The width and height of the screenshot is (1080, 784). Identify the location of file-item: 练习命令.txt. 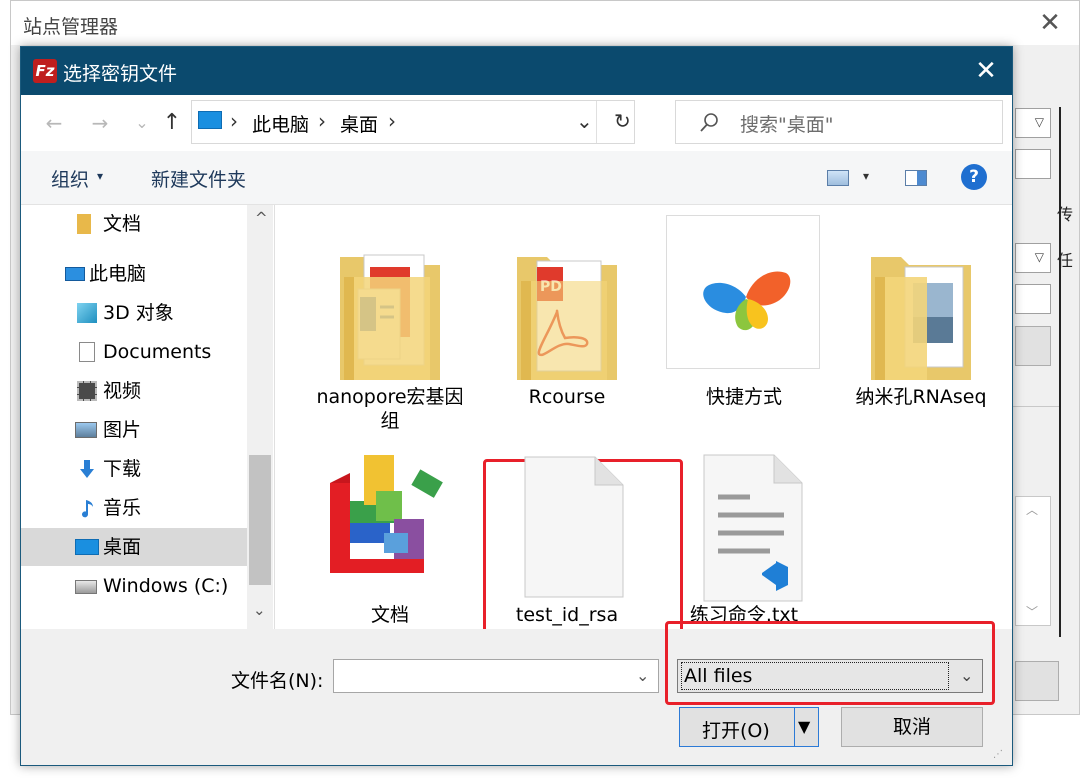
(744, 535).